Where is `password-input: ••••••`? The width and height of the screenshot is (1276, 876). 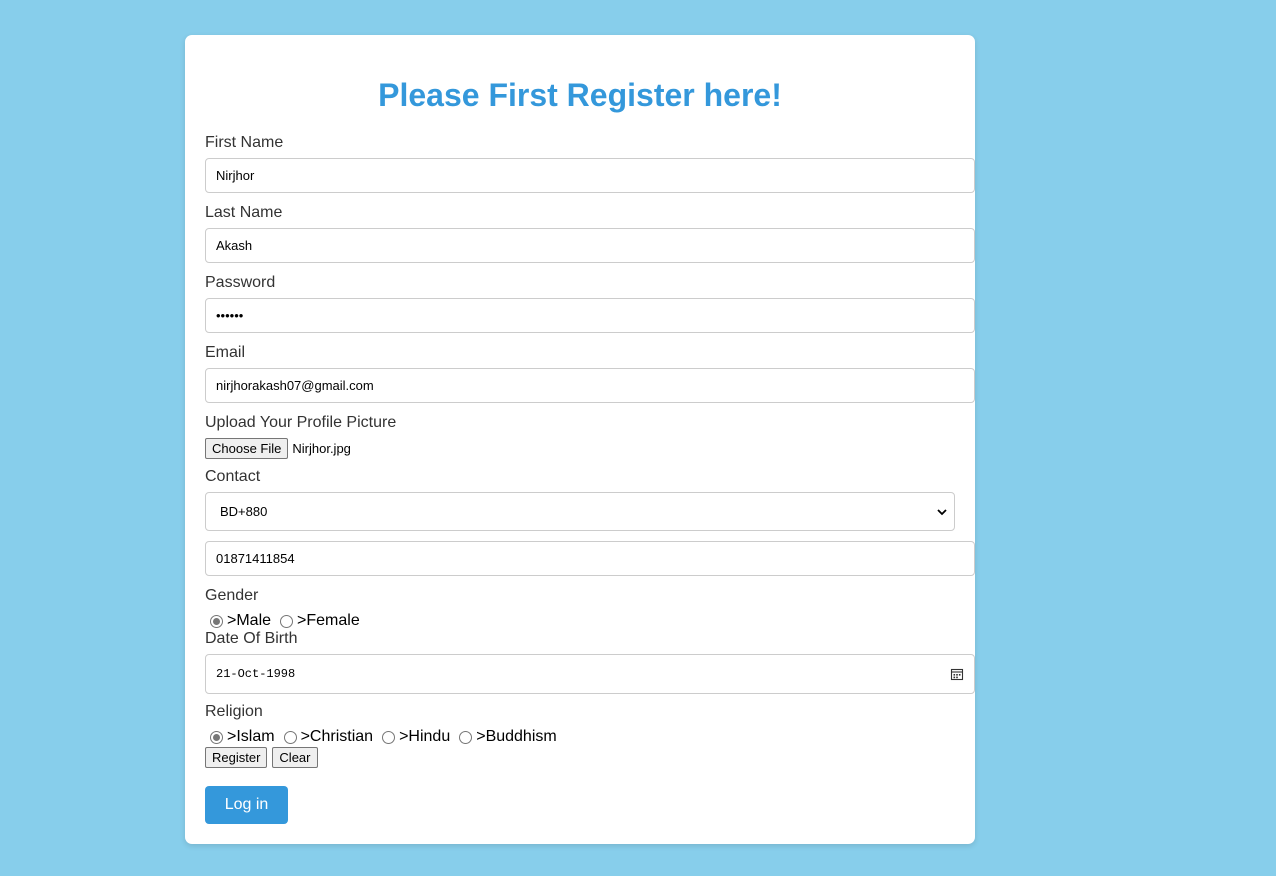
password-input: •••••• is located at coordinates (590, 315).